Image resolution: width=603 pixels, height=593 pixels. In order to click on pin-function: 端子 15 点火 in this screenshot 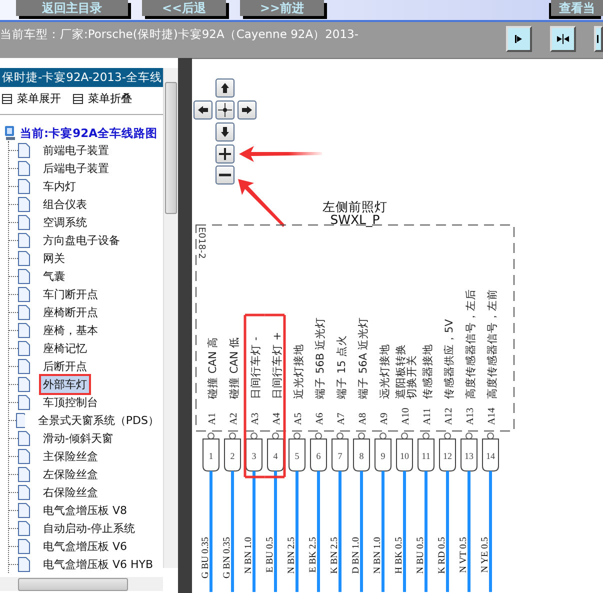, I will do `click(342, 366)`.